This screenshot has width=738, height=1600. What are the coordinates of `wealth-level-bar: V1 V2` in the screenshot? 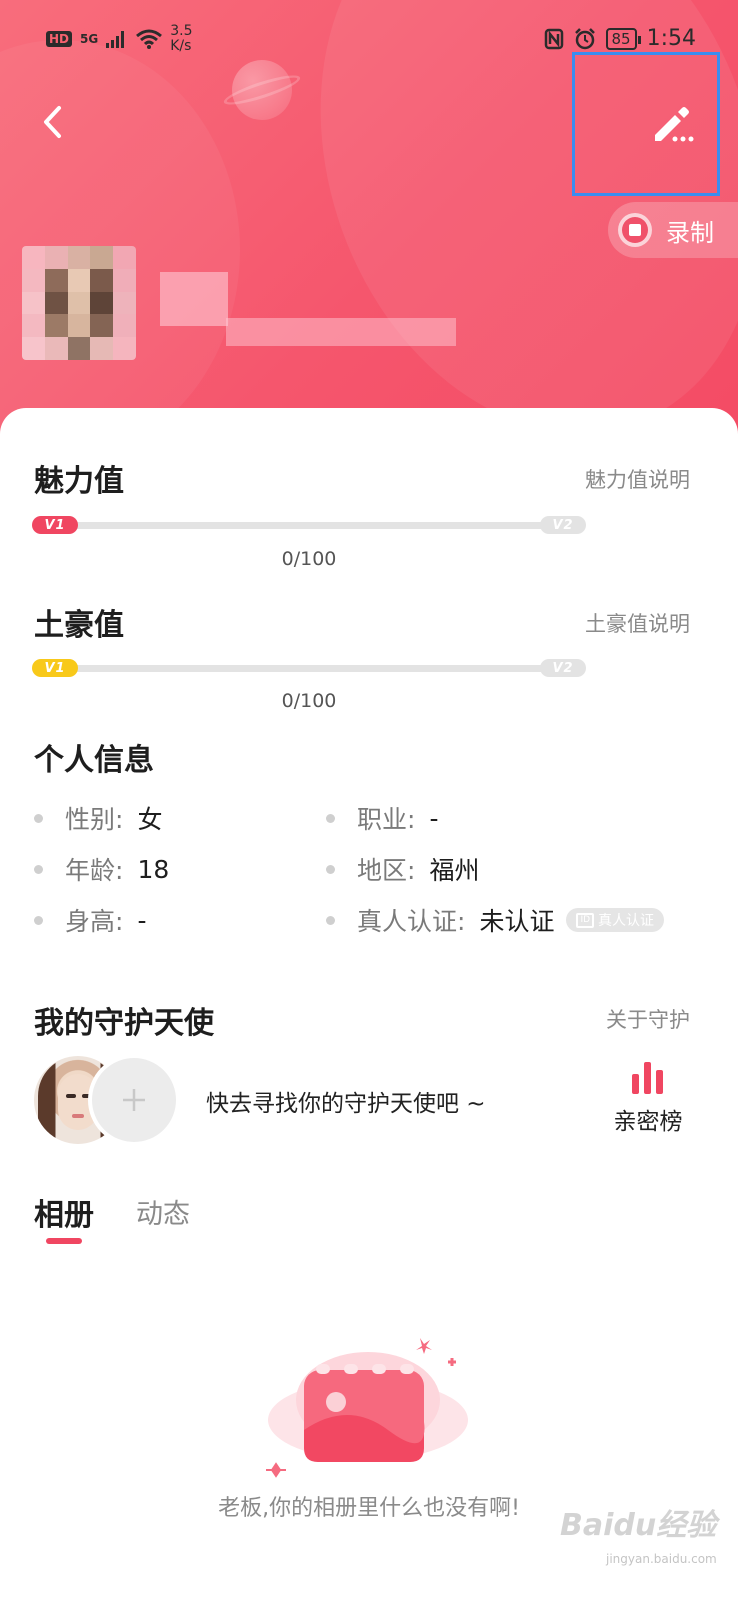 It's located at (309, 668).